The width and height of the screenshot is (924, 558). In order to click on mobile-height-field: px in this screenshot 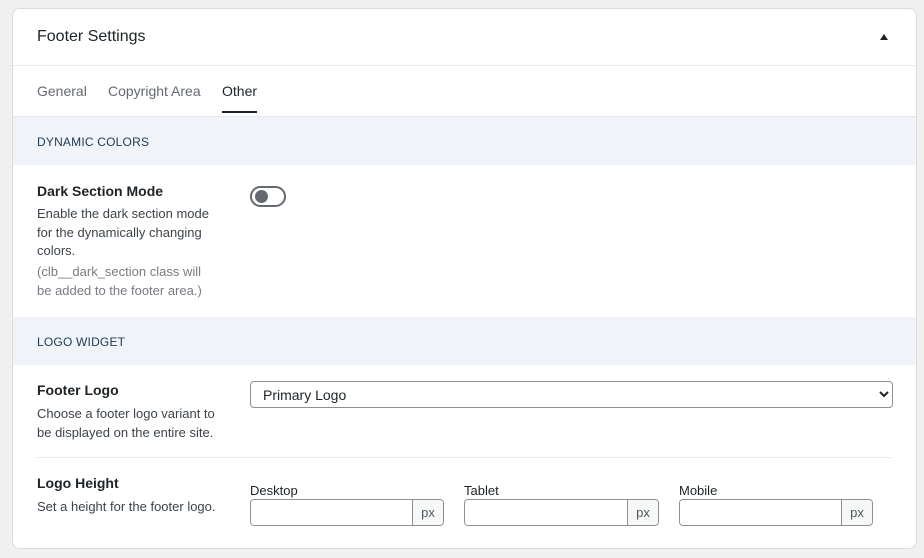, I will do `click(776, 512)`.